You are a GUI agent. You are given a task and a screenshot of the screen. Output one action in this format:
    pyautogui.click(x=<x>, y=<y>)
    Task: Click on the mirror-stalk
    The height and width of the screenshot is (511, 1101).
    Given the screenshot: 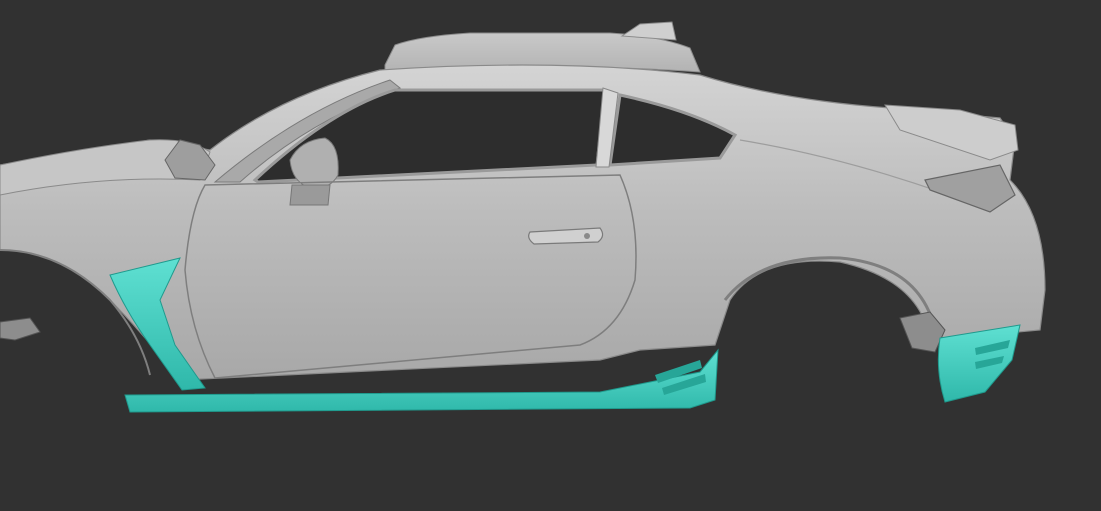 What is the action you would take?
    pyautogui.click(x=310, y=195)
    